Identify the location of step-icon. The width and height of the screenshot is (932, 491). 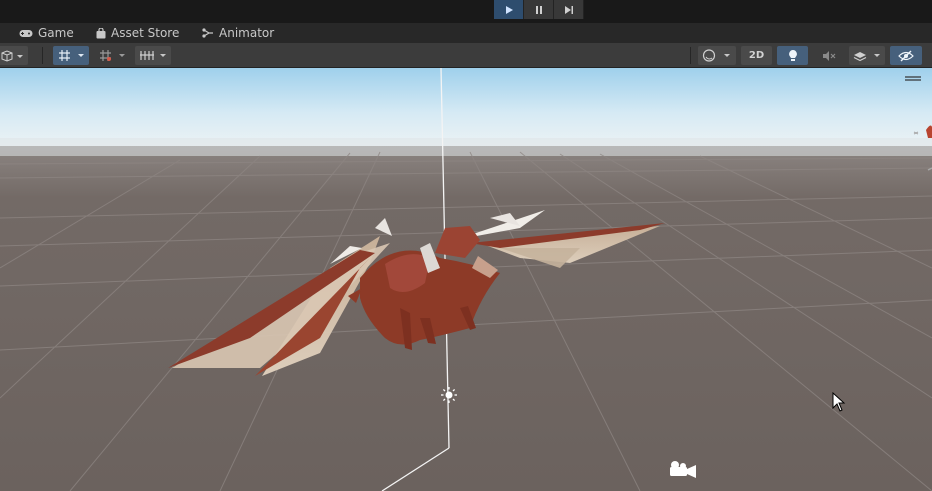
(568, 9).